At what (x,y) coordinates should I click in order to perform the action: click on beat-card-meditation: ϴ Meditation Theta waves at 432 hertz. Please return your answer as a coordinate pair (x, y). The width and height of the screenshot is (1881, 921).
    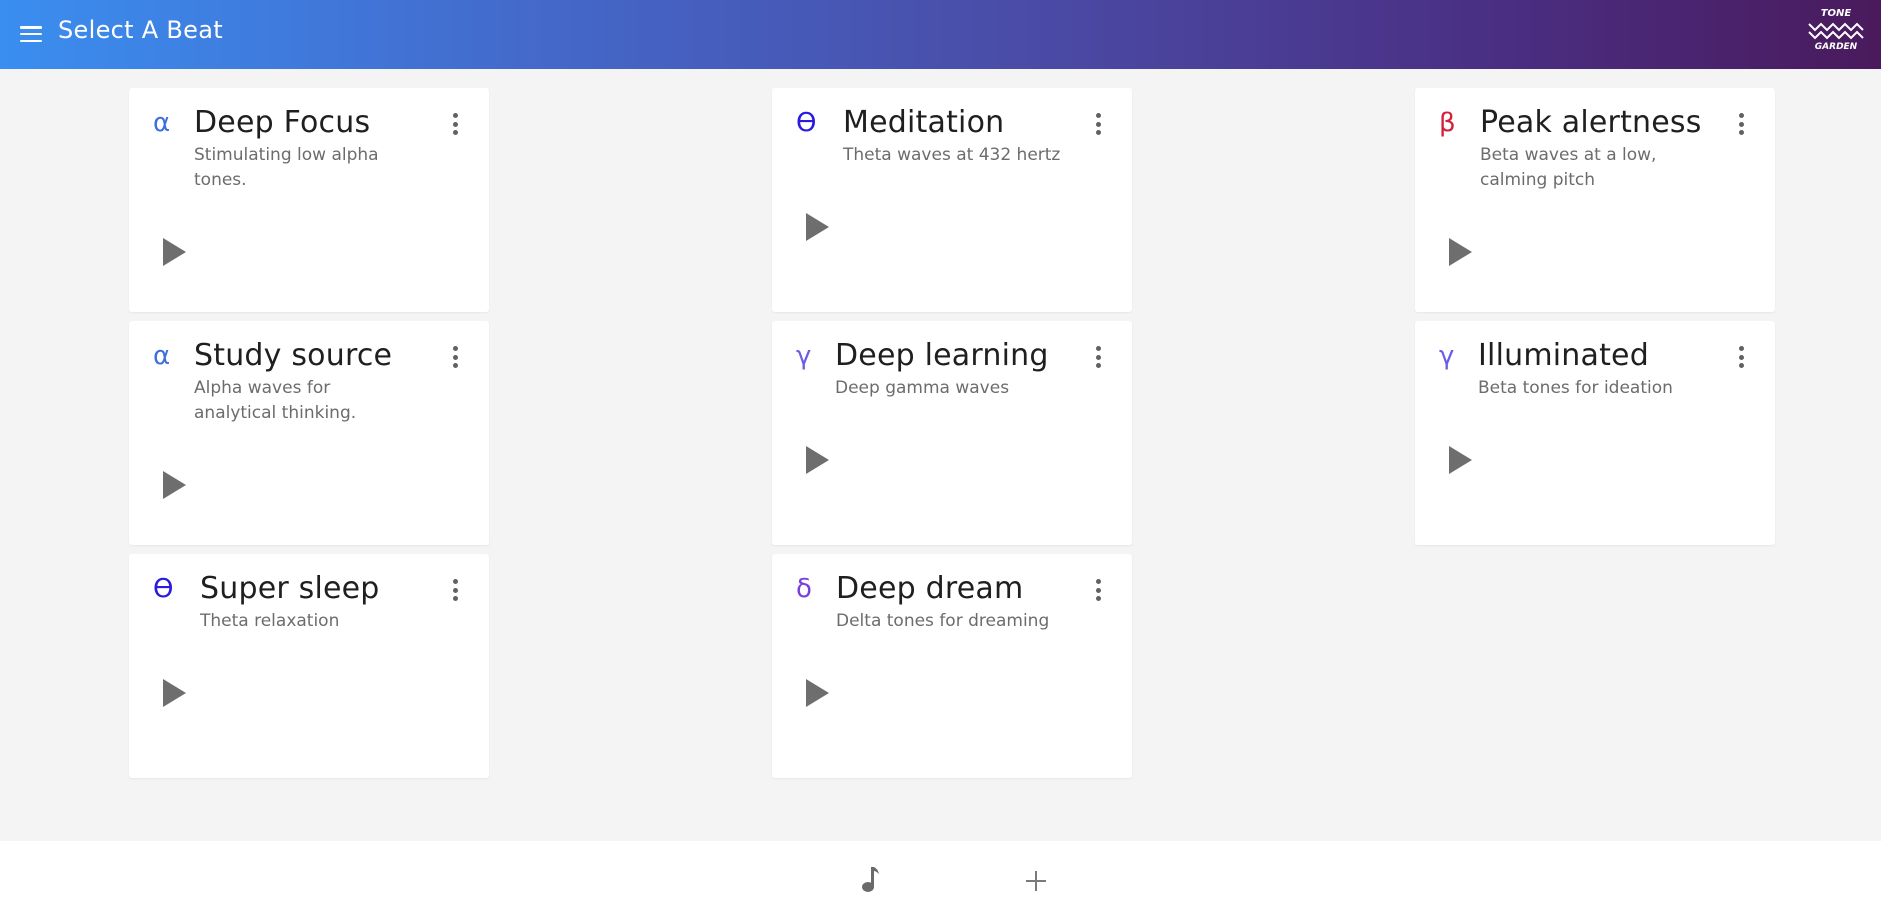
    Looking at the image, I should click on (952, 200).